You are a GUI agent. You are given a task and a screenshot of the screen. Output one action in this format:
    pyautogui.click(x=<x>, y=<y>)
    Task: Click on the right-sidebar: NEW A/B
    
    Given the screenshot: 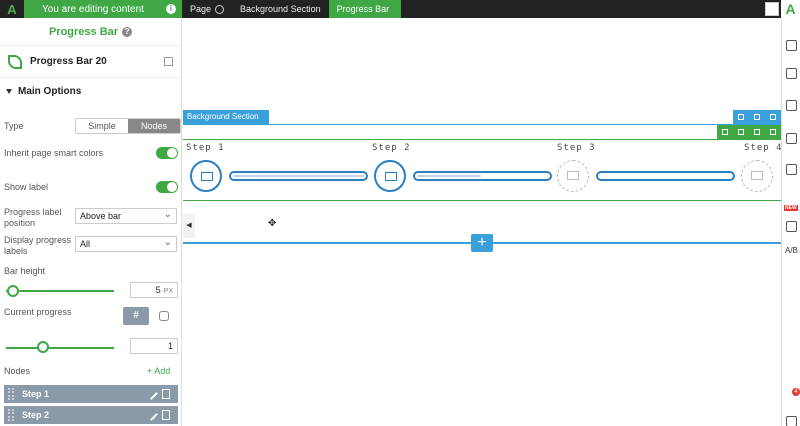 What is the action you would take?
    pyautogui.click(x=790, y=222)
    